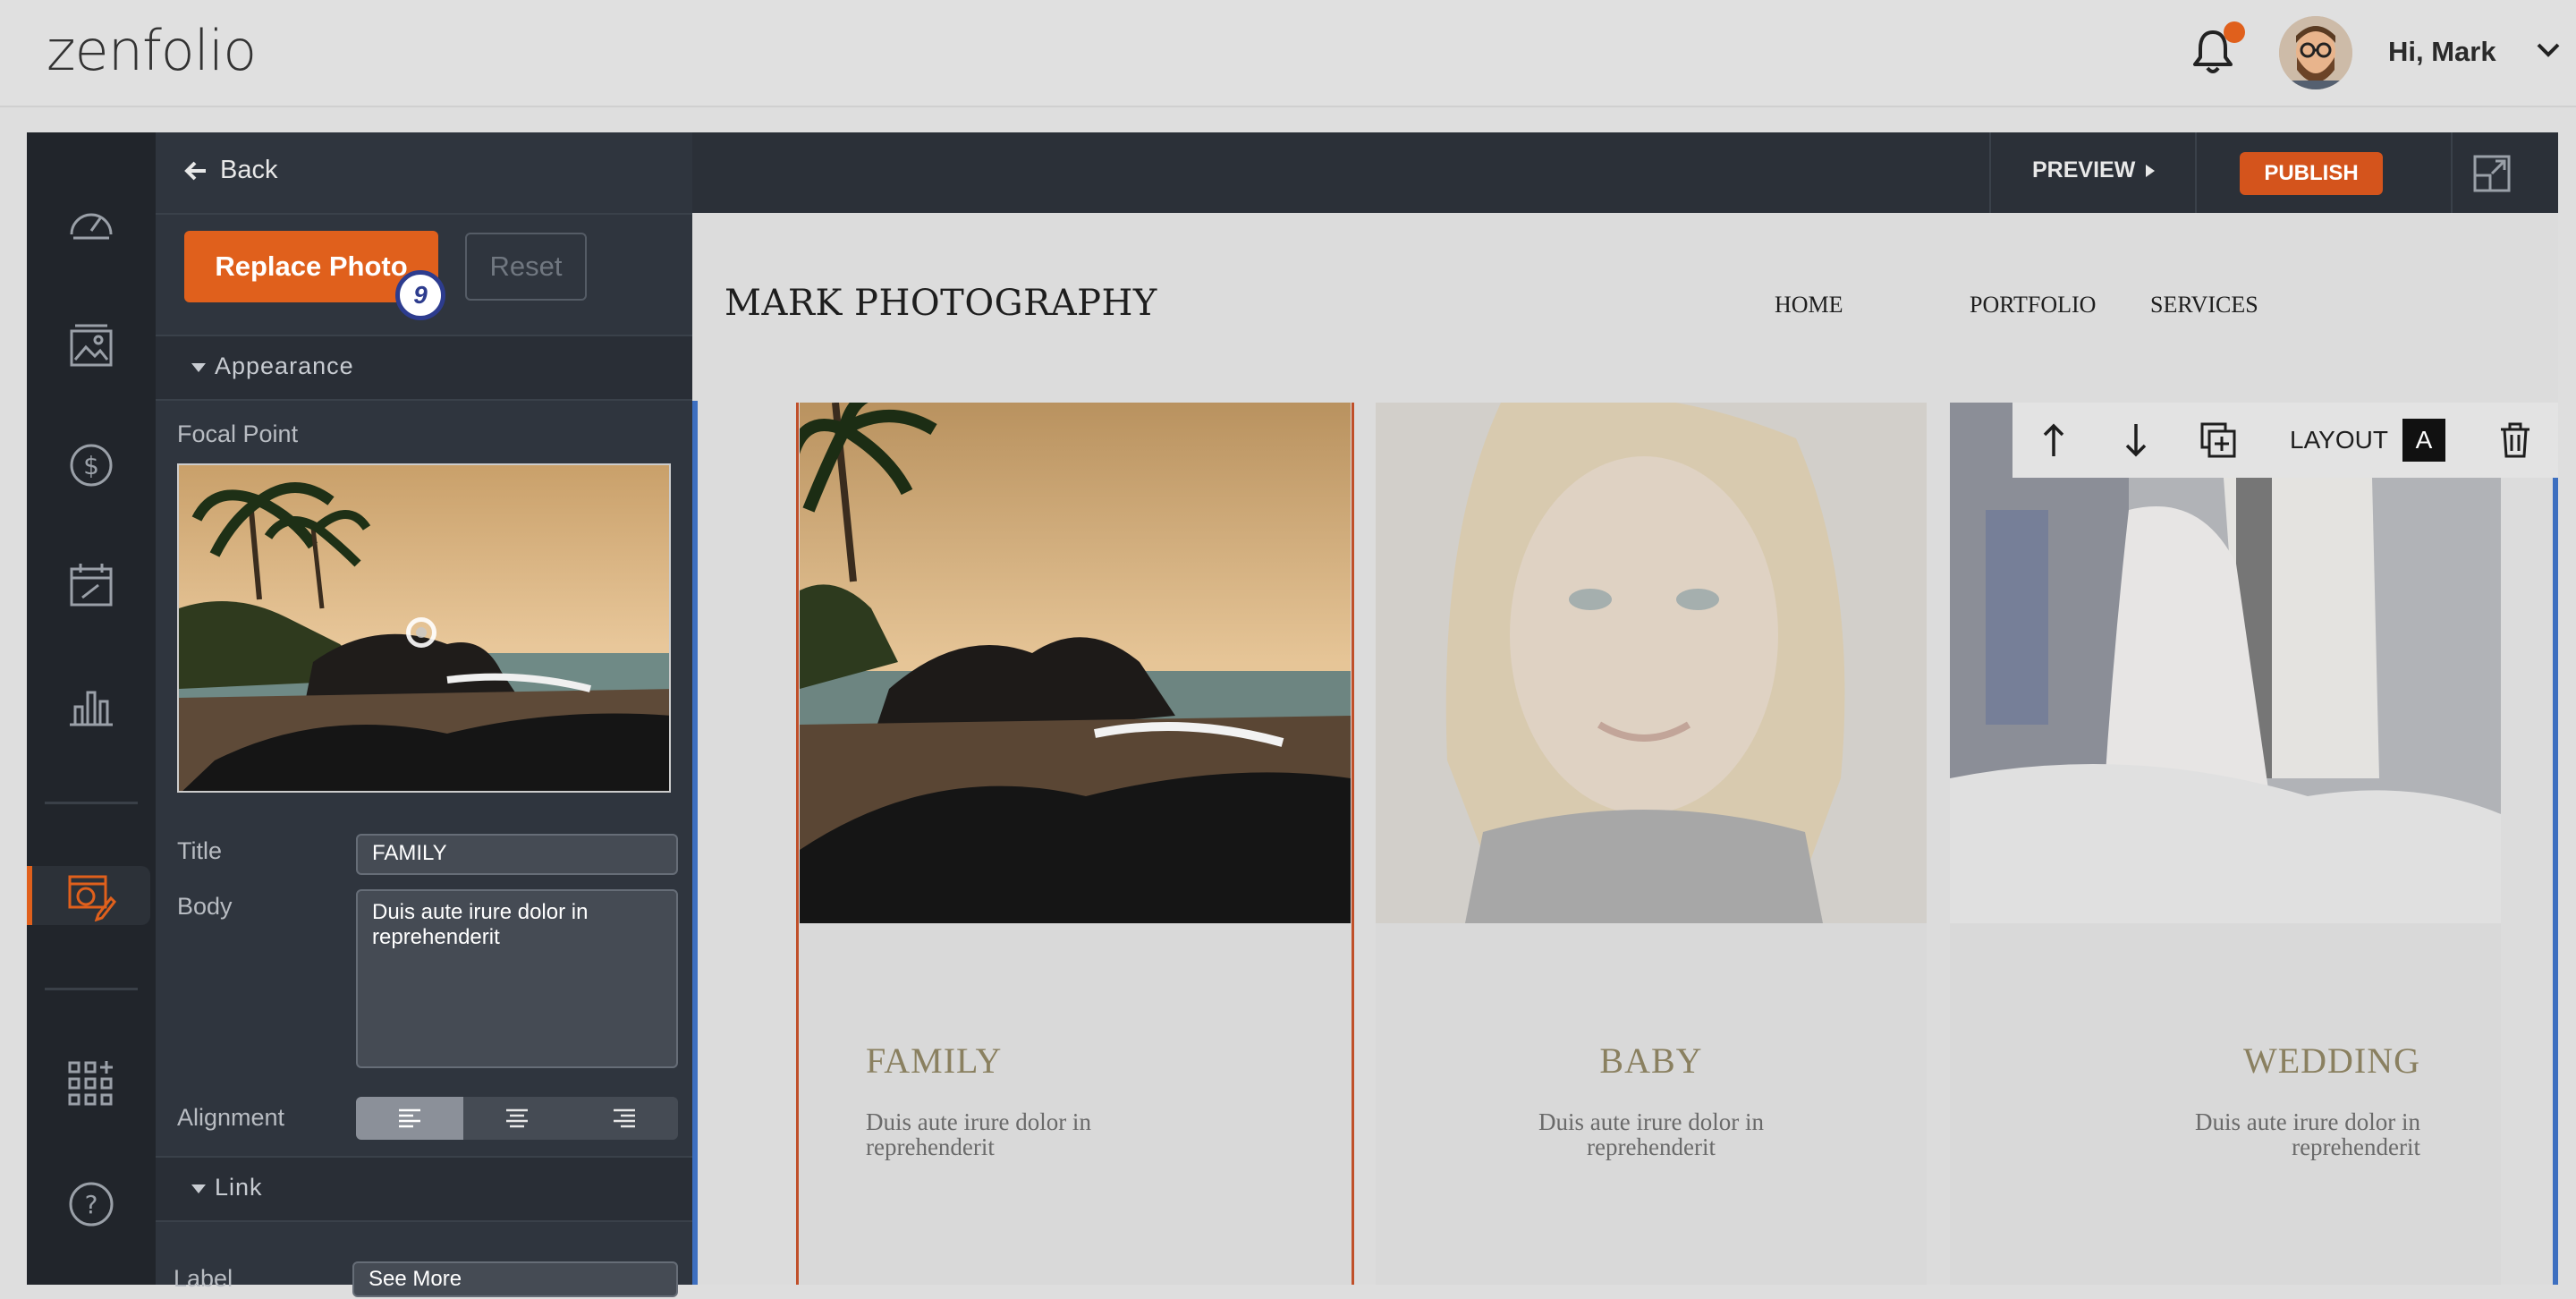 The width and height of the screenshot is (2576, 1299). I want to click on align-left-icon, so click(409, 1118).